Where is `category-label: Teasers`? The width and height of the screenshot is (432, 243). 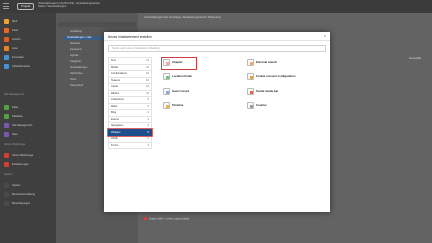 category-label: Teasers is located at coordinates (116, 80).